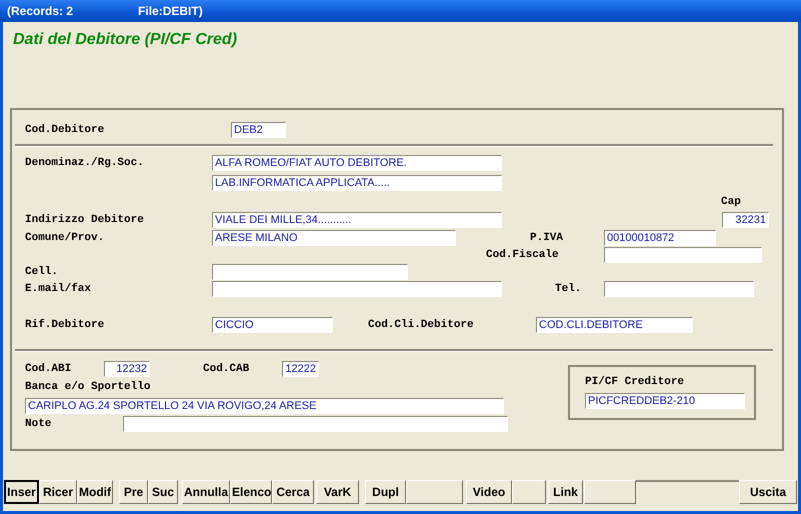 The height and width of the screenshot is (514, 801). What do you see at coordinates (85, 162) in the screenshot?
I see `field-label: Denominaz./Rg.Soc.` at bounding box center [85, 162].